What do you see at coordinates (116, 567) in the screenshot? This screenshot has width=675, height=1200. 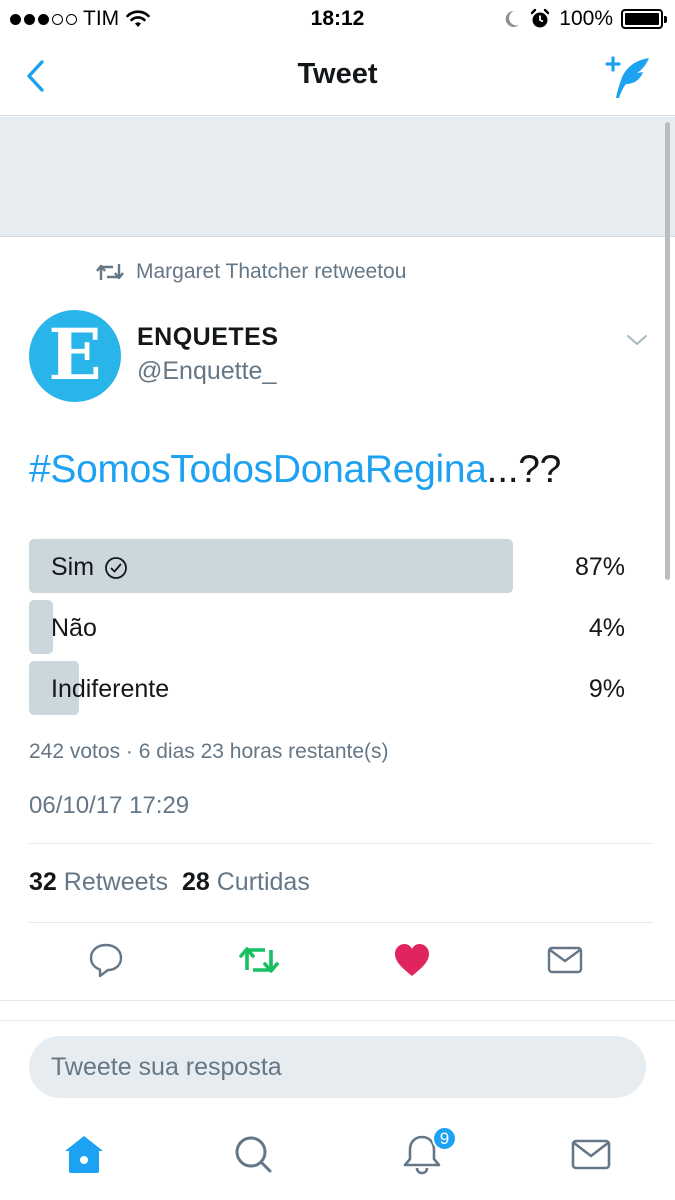 I see `check-circle-icon` at bounding box center [116, 567].